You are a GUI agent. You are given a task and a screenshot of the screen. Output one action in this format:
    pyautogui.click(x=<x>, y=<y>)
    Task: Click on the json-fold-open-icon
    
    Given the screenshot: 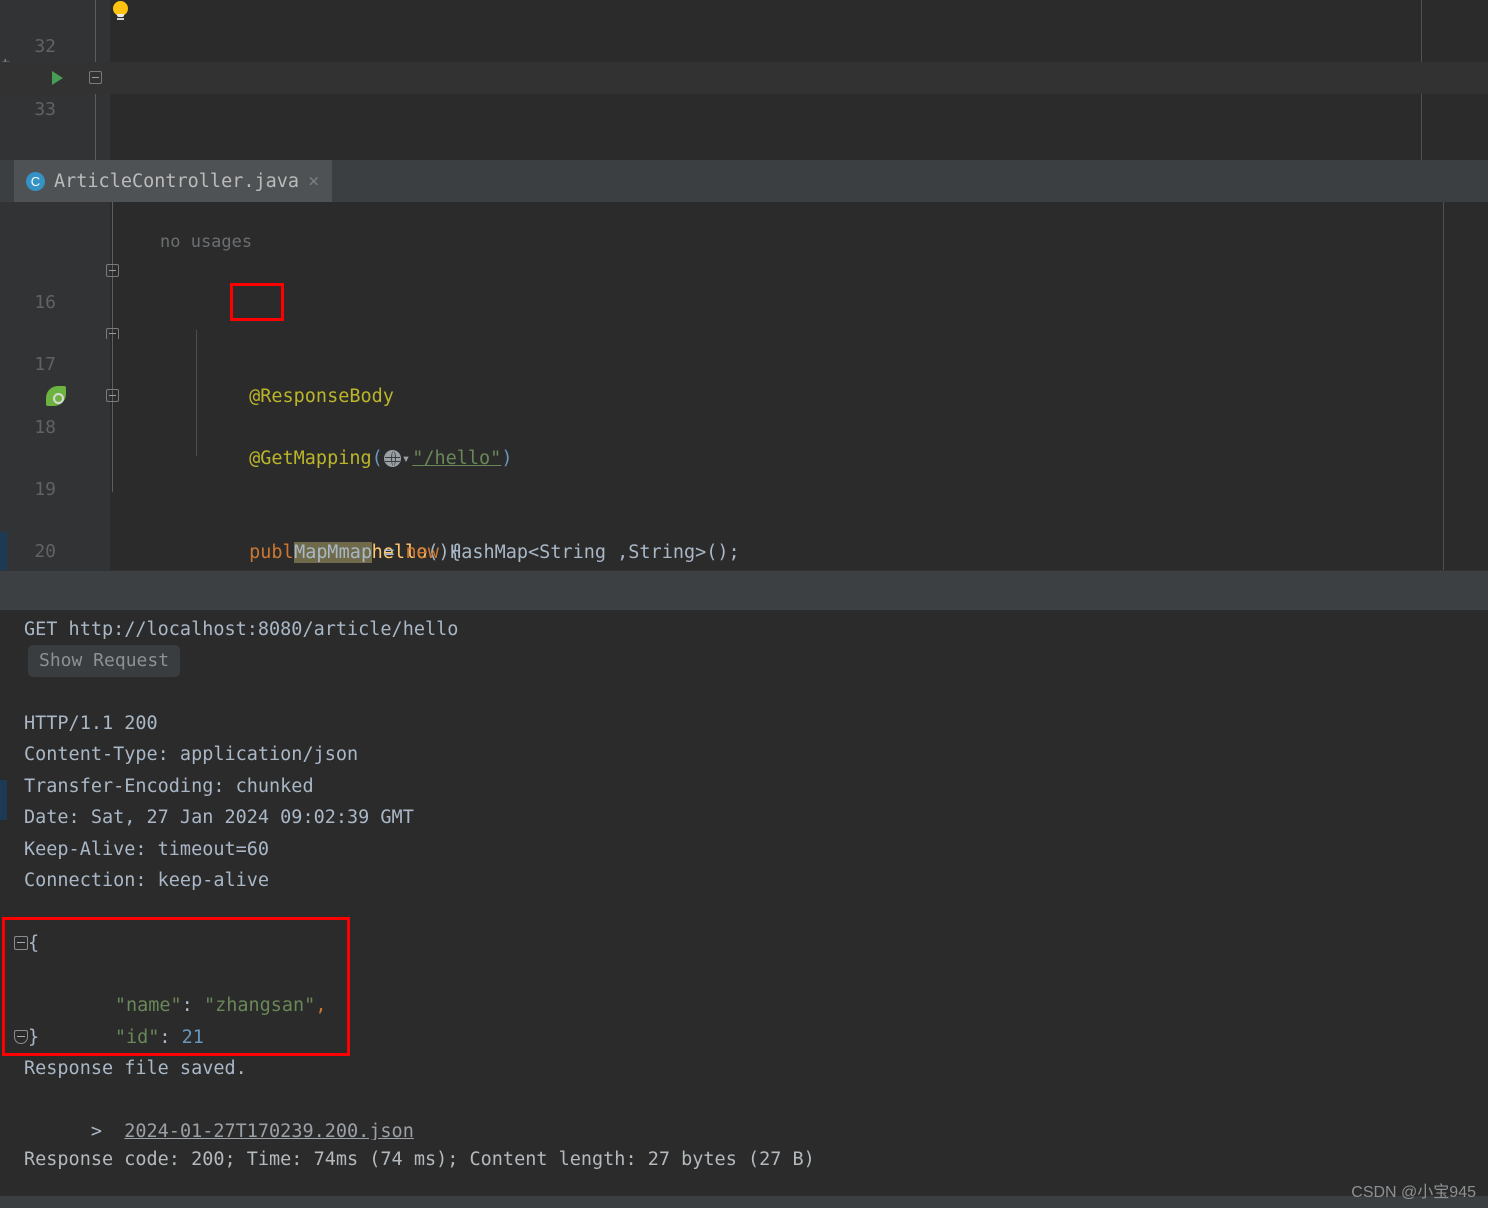 What is the action you would take?
    pyautogui.click(x=21, y=943)
    